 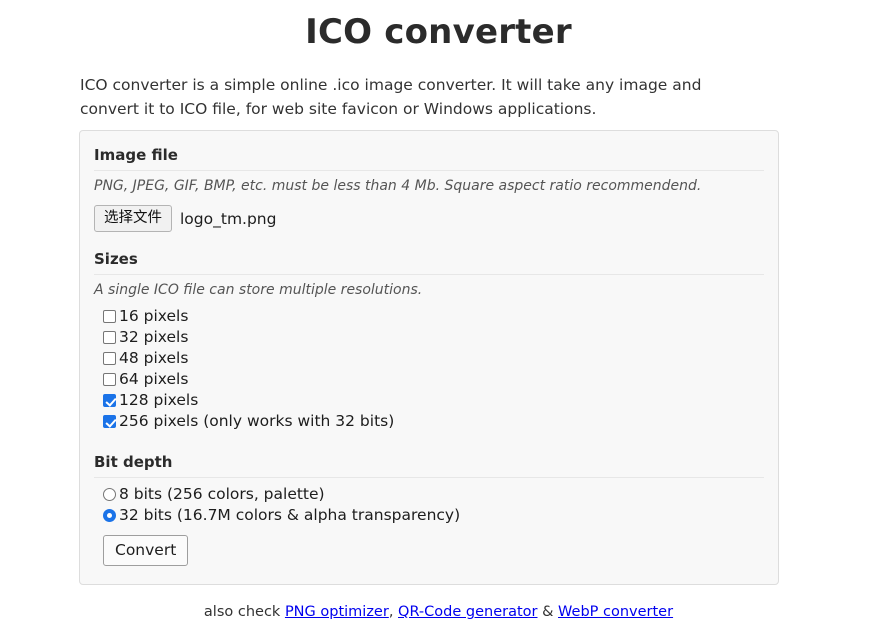 I want to click on size-option: 64 pixels, so click(x=429, y=379).